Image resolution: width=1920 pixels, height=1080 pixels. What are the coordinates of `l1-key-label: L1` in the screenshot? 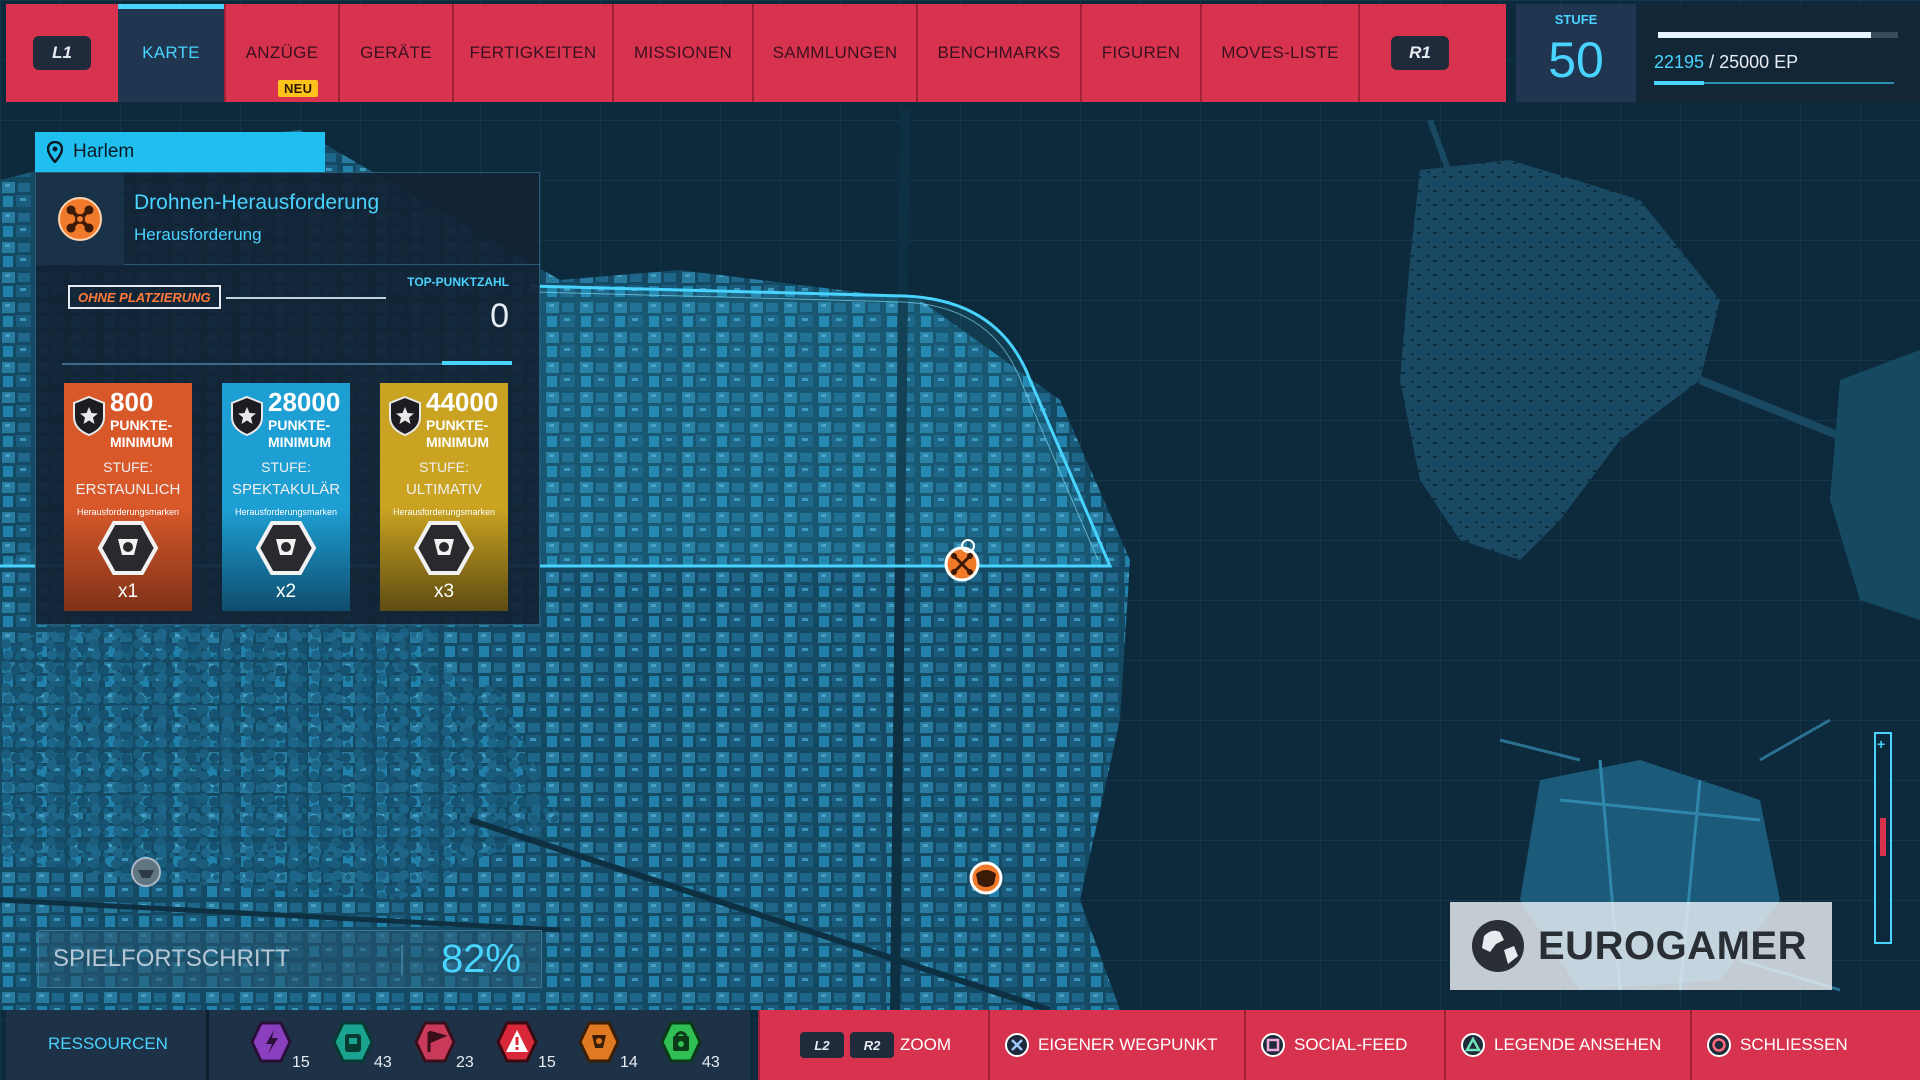 It's located at (62, 53).